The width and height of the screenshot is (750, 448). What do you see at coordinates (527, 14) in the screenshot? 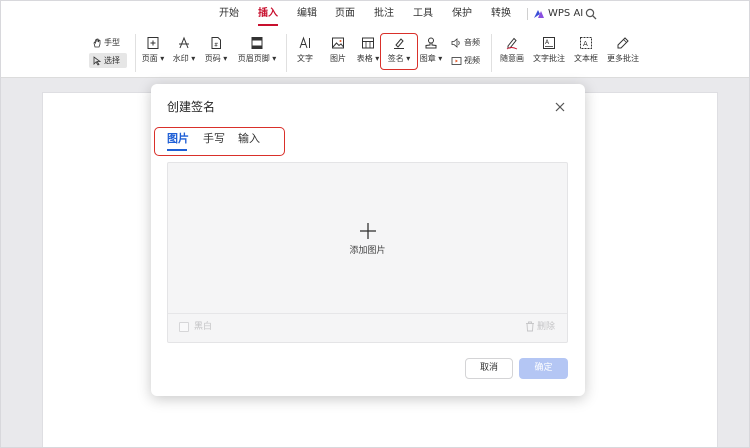
I see `menu-divider` at bounding box center [527, 14].